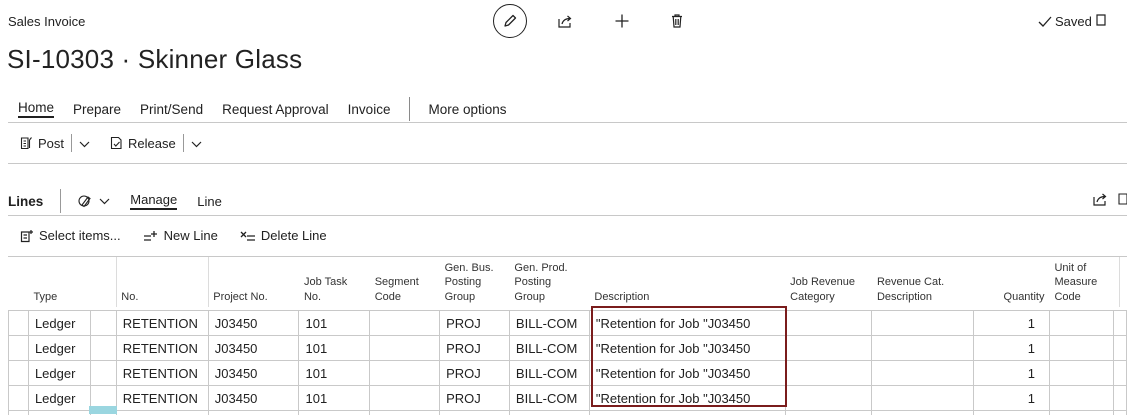 The height and width of the screenshot is (415, 1127). What do you see at coordinates (475, 284) in the screenshot?
I see `col-gen-bus-posting-group: Gen. Bus.PostingGroup` at bounding box center [475, 284].